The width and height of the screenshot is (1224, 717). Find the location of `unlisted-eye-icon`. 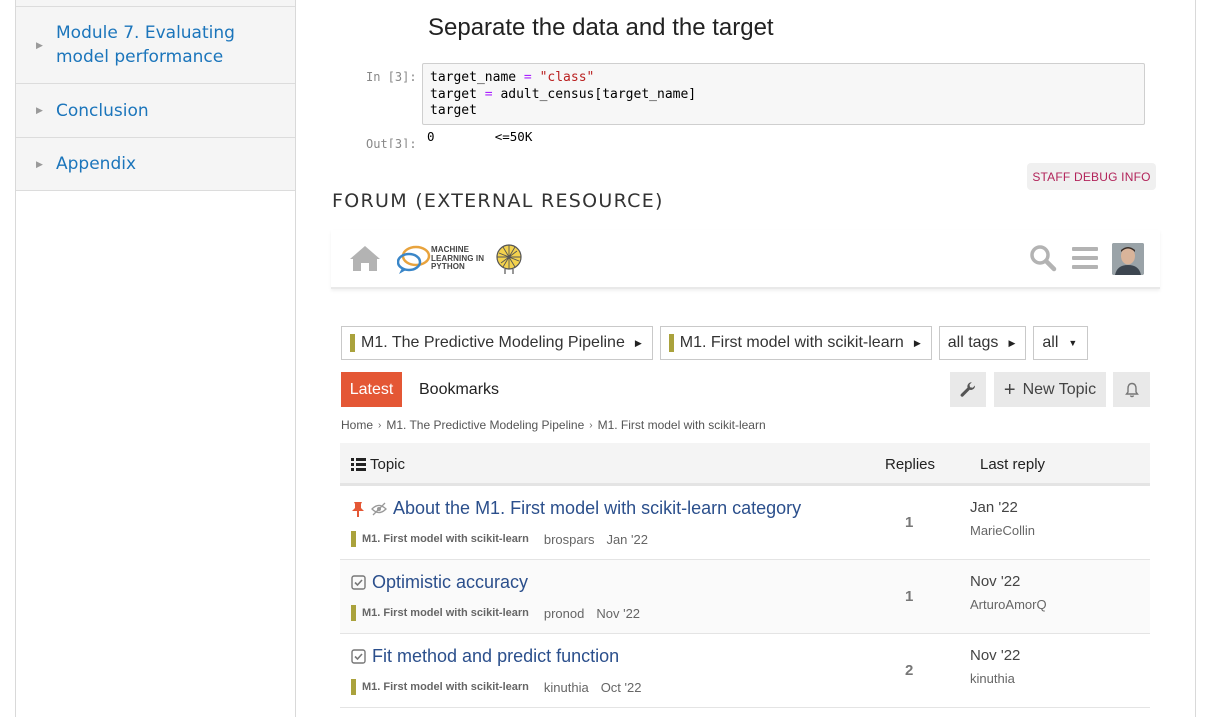

unlisted-eye-icon is located at coordinates (379, 508).